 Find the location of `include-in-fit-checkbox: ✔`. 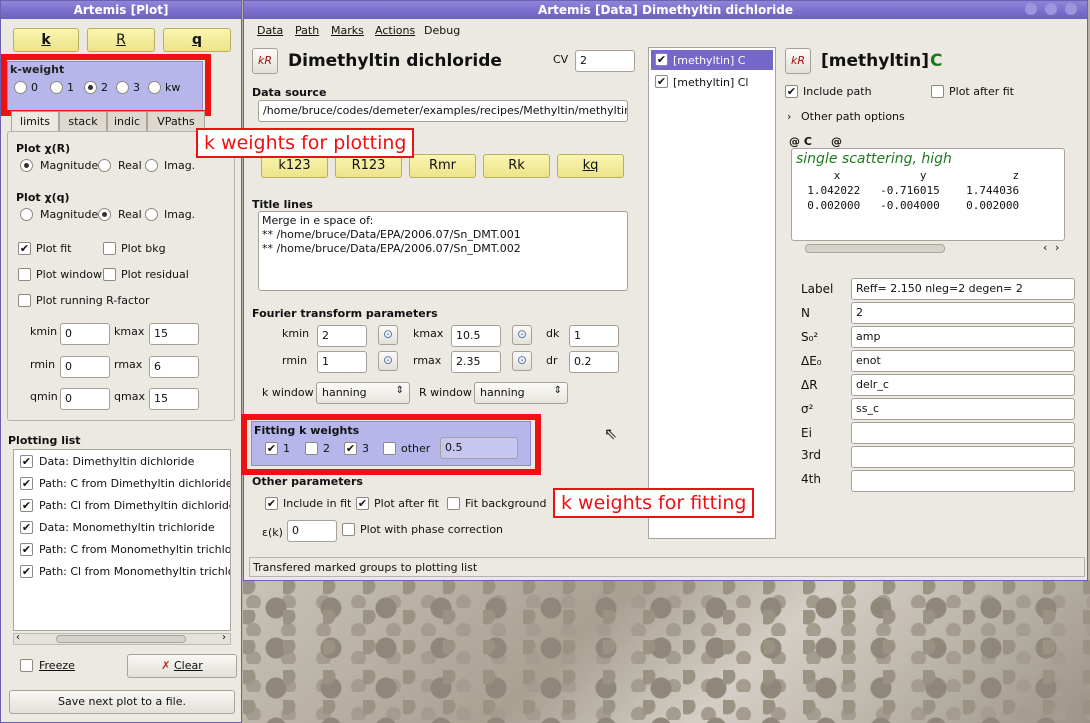

include-in-fit-checkbox: ✔ is located at coordinates (271, 503).